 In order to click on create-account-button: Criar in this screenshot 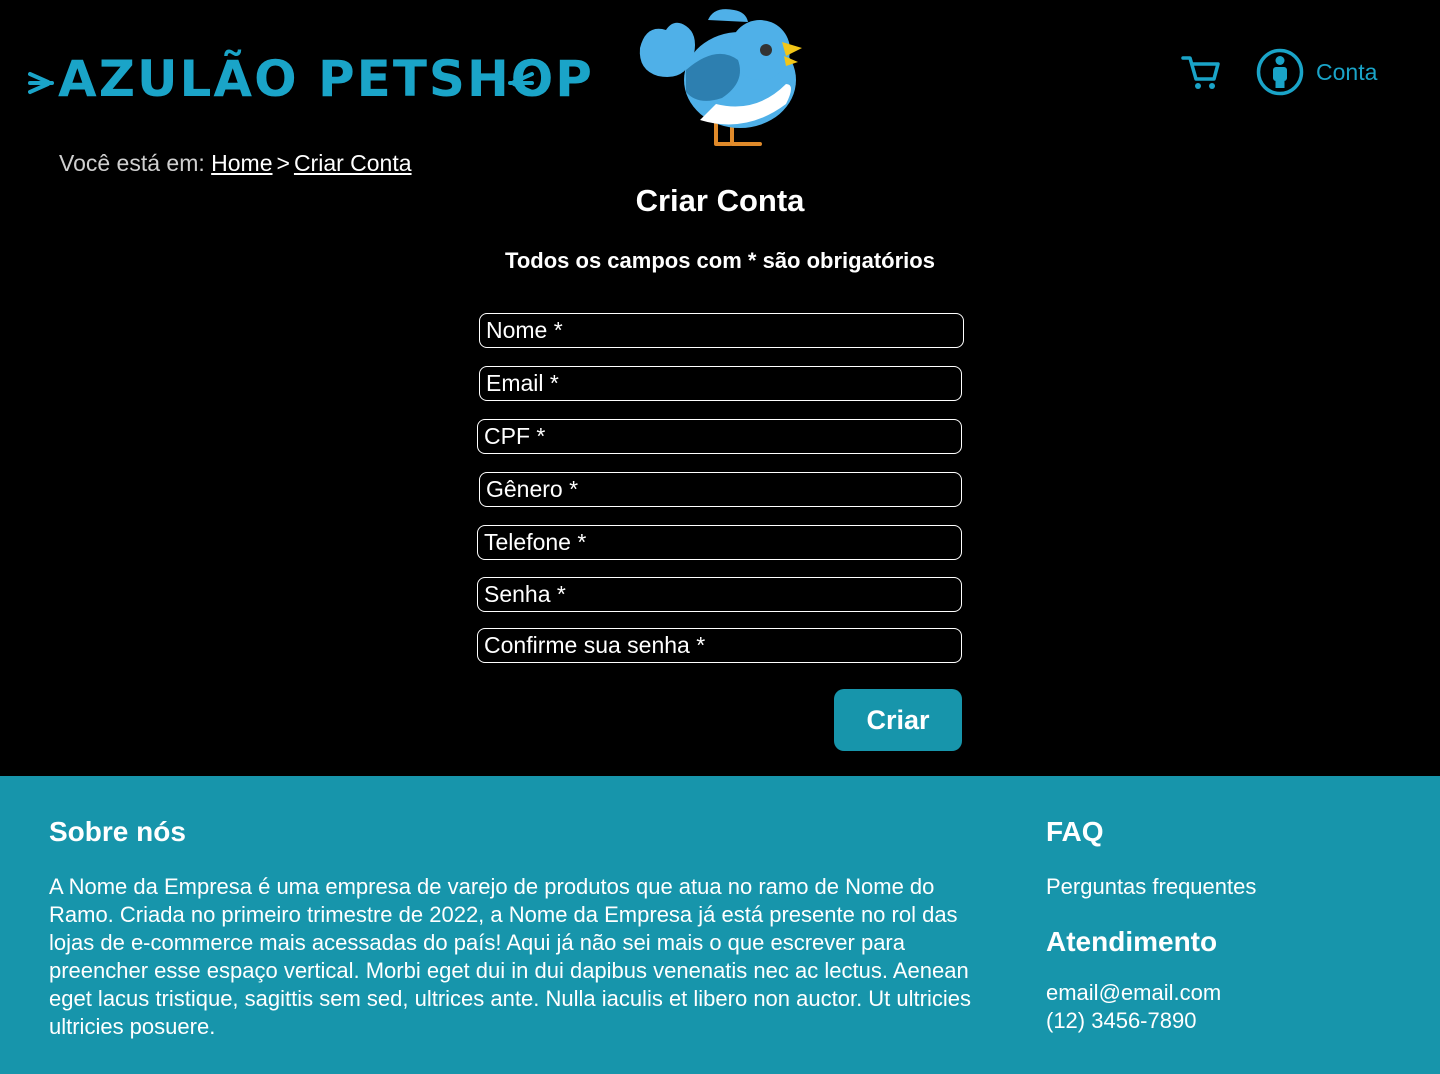, I will do `click(898, 720)`.